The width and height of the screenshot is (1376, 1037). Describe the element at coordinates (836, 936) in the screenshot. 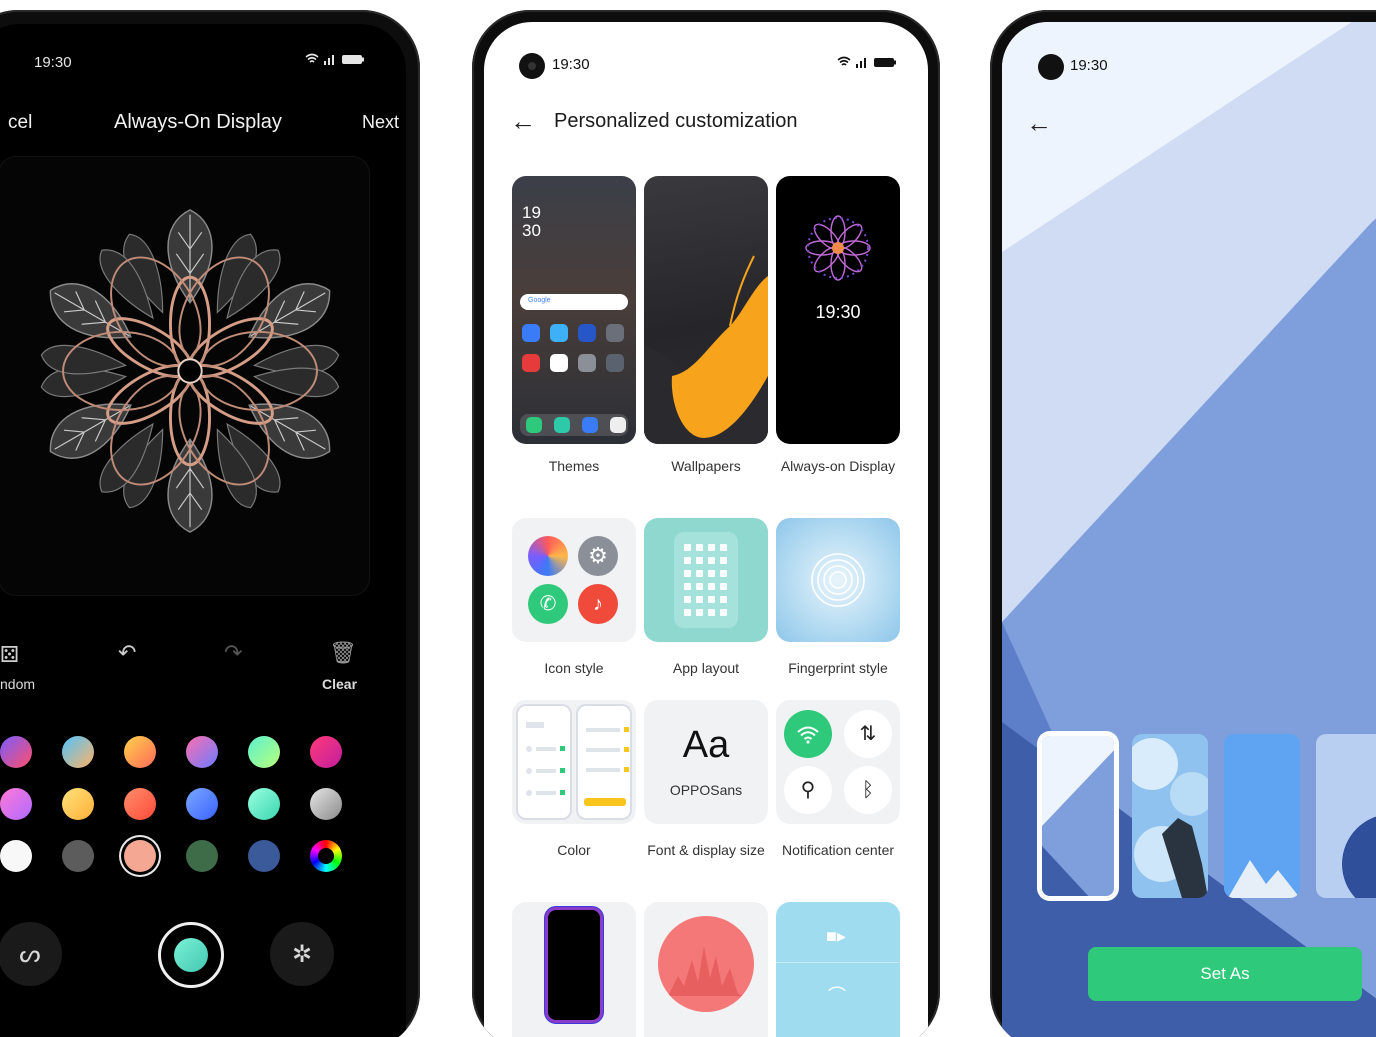

I see `video-call-icon: ■▸` at that location.